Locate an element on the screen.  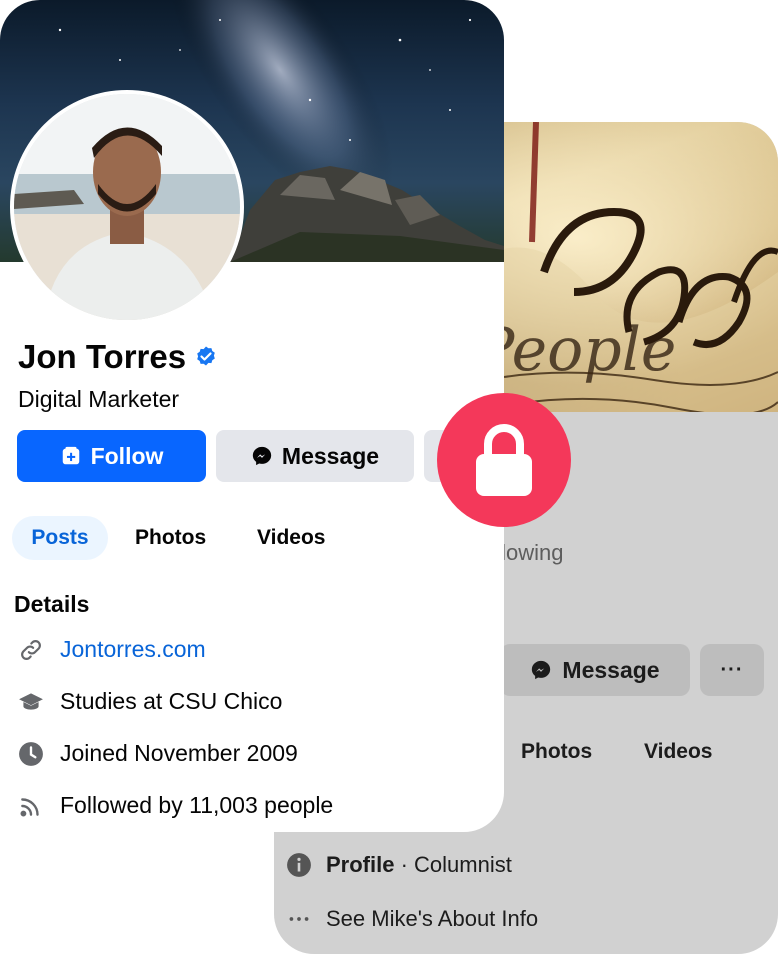
back-tab-videos: Videos is located at coordinates (678, 752).